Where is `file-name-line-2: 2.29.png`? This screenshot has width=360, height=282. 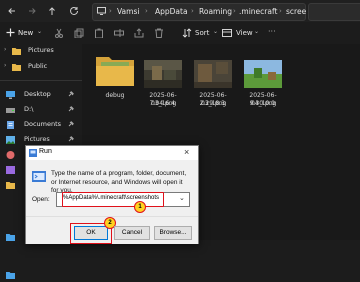 file-name-line-2: 2.29.png is located at coordinates (213, 103).